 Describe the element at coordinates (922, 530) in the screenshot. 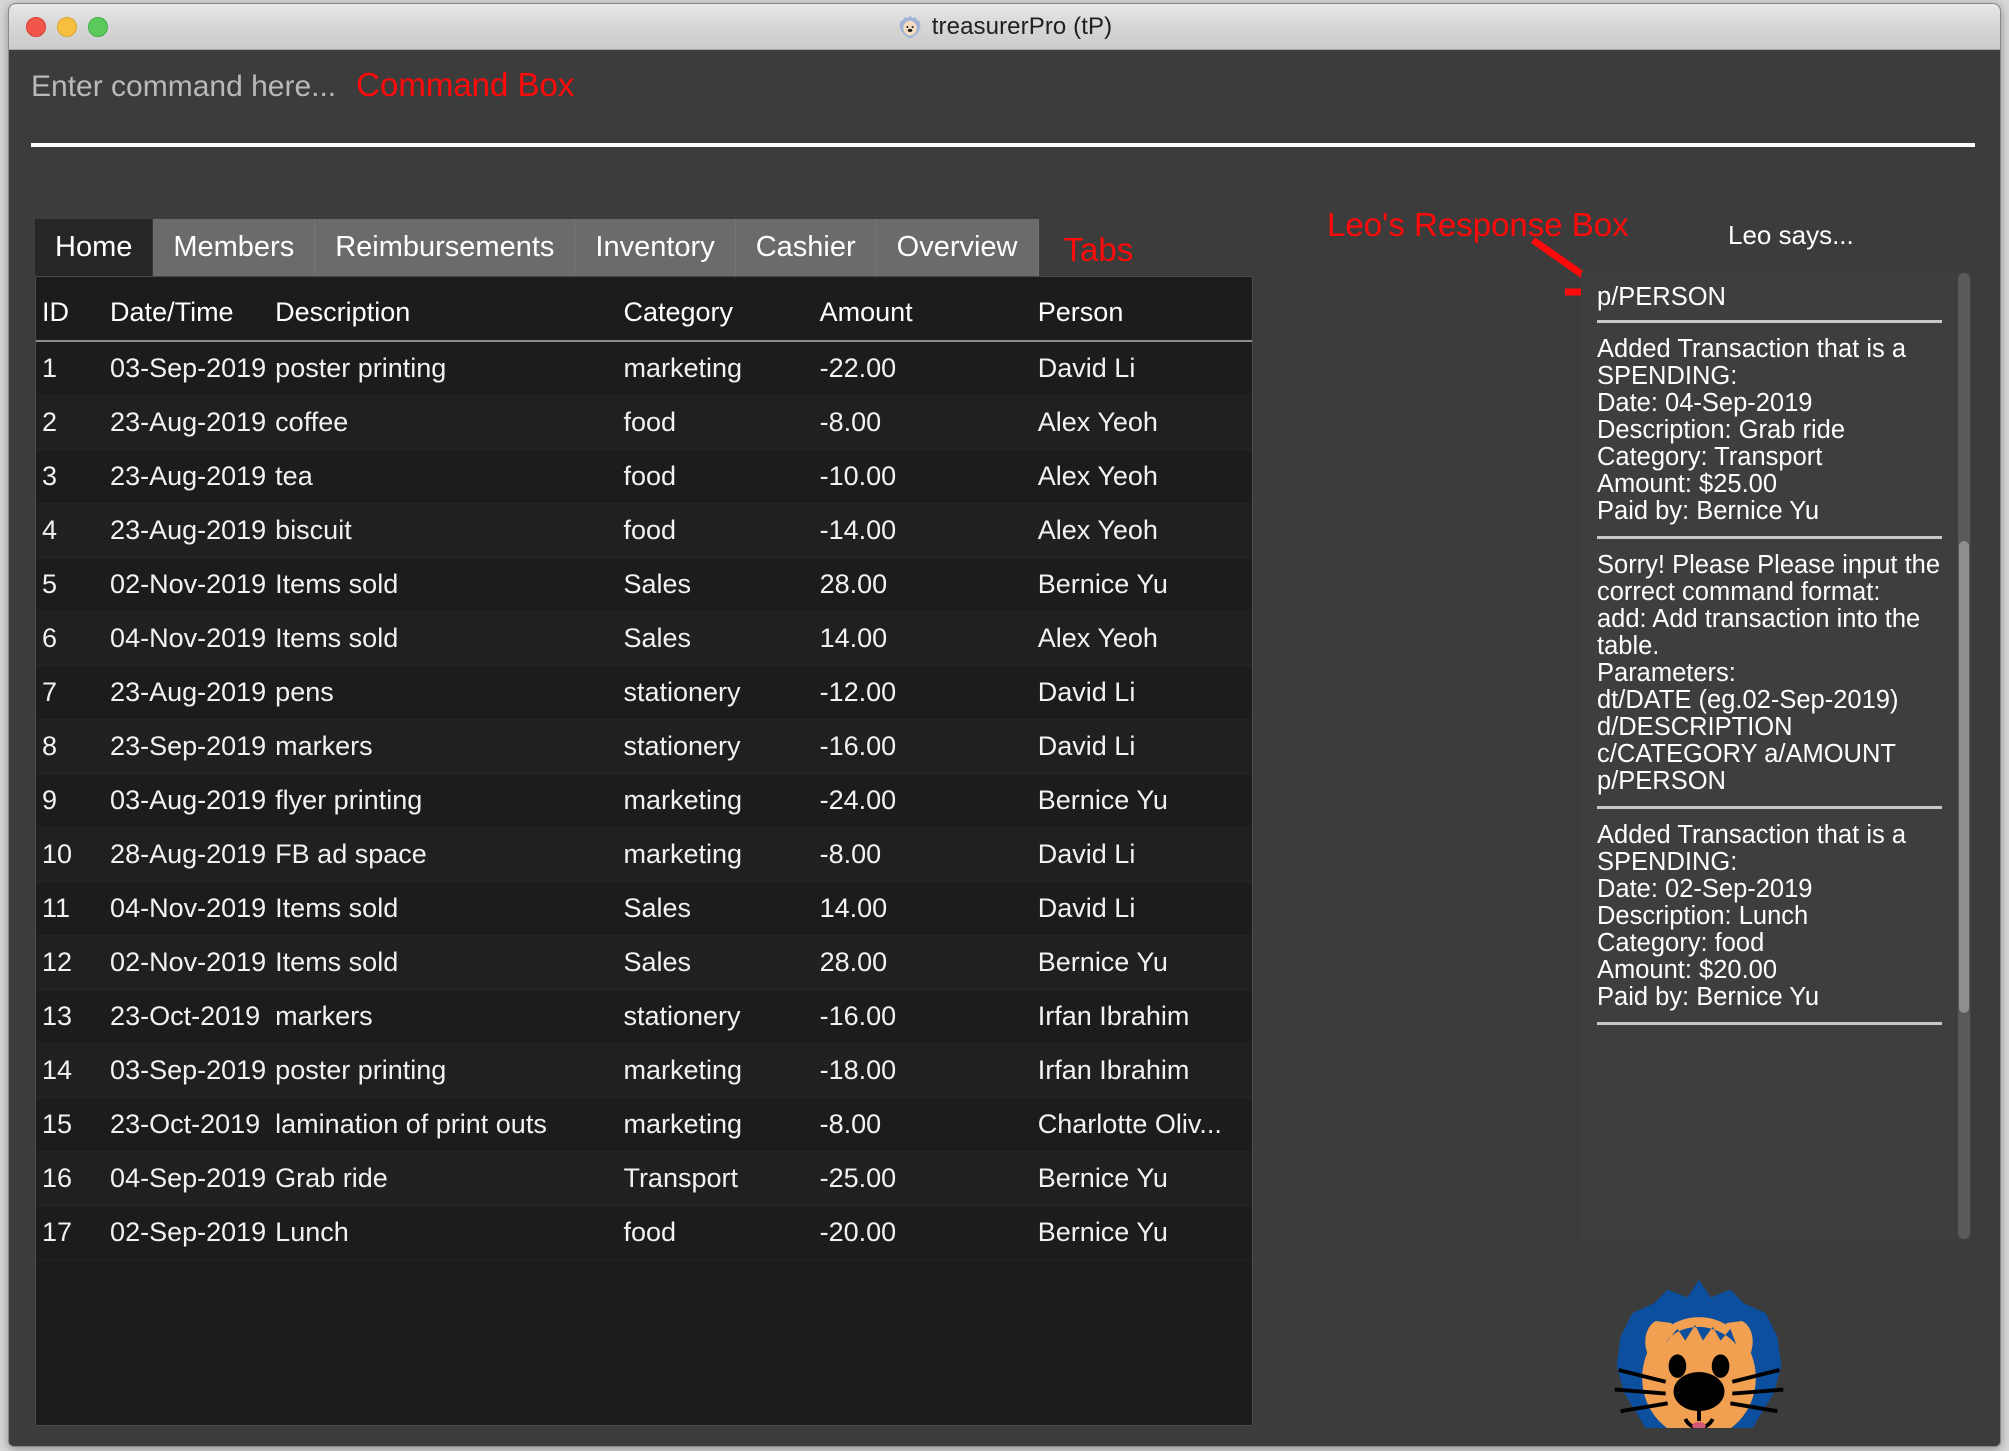

I see `transaction-amount: -14.00` at that location.